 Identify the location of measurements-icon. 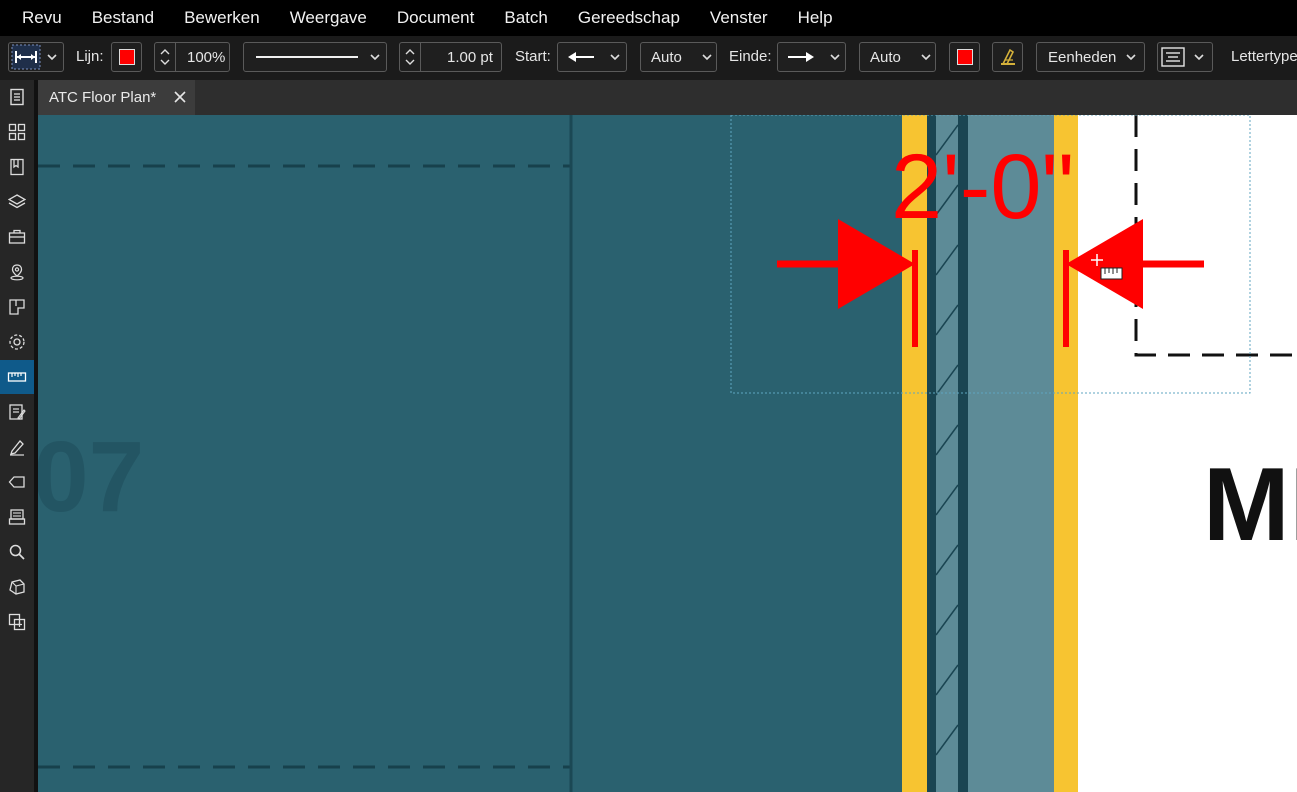
(17, 377).